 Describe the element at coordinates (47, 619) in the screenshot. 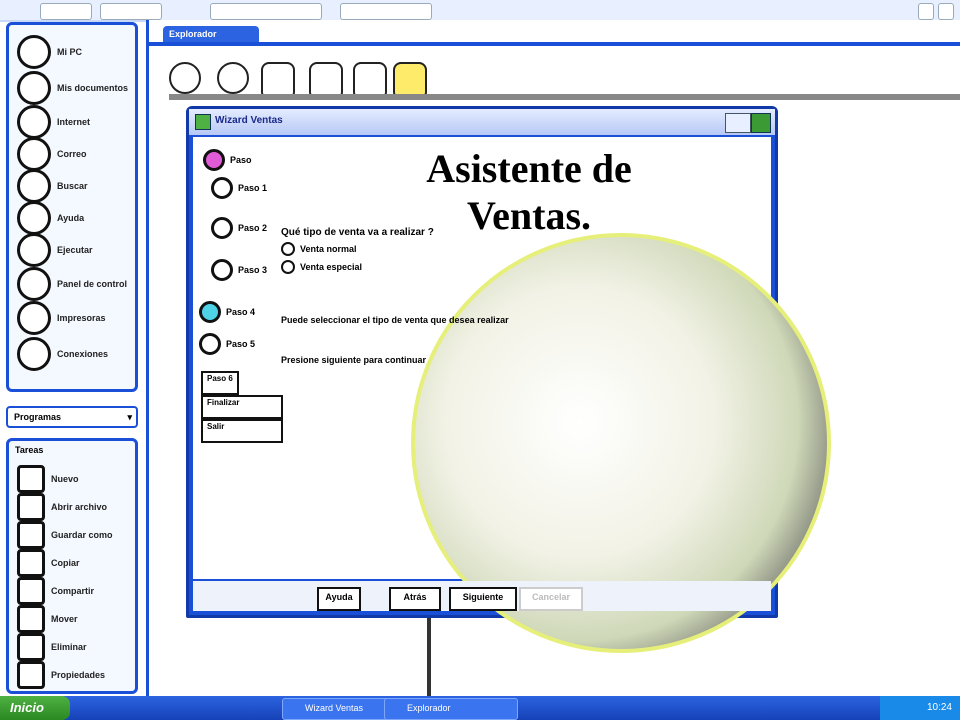

I see `task-item: Mover` at that location.